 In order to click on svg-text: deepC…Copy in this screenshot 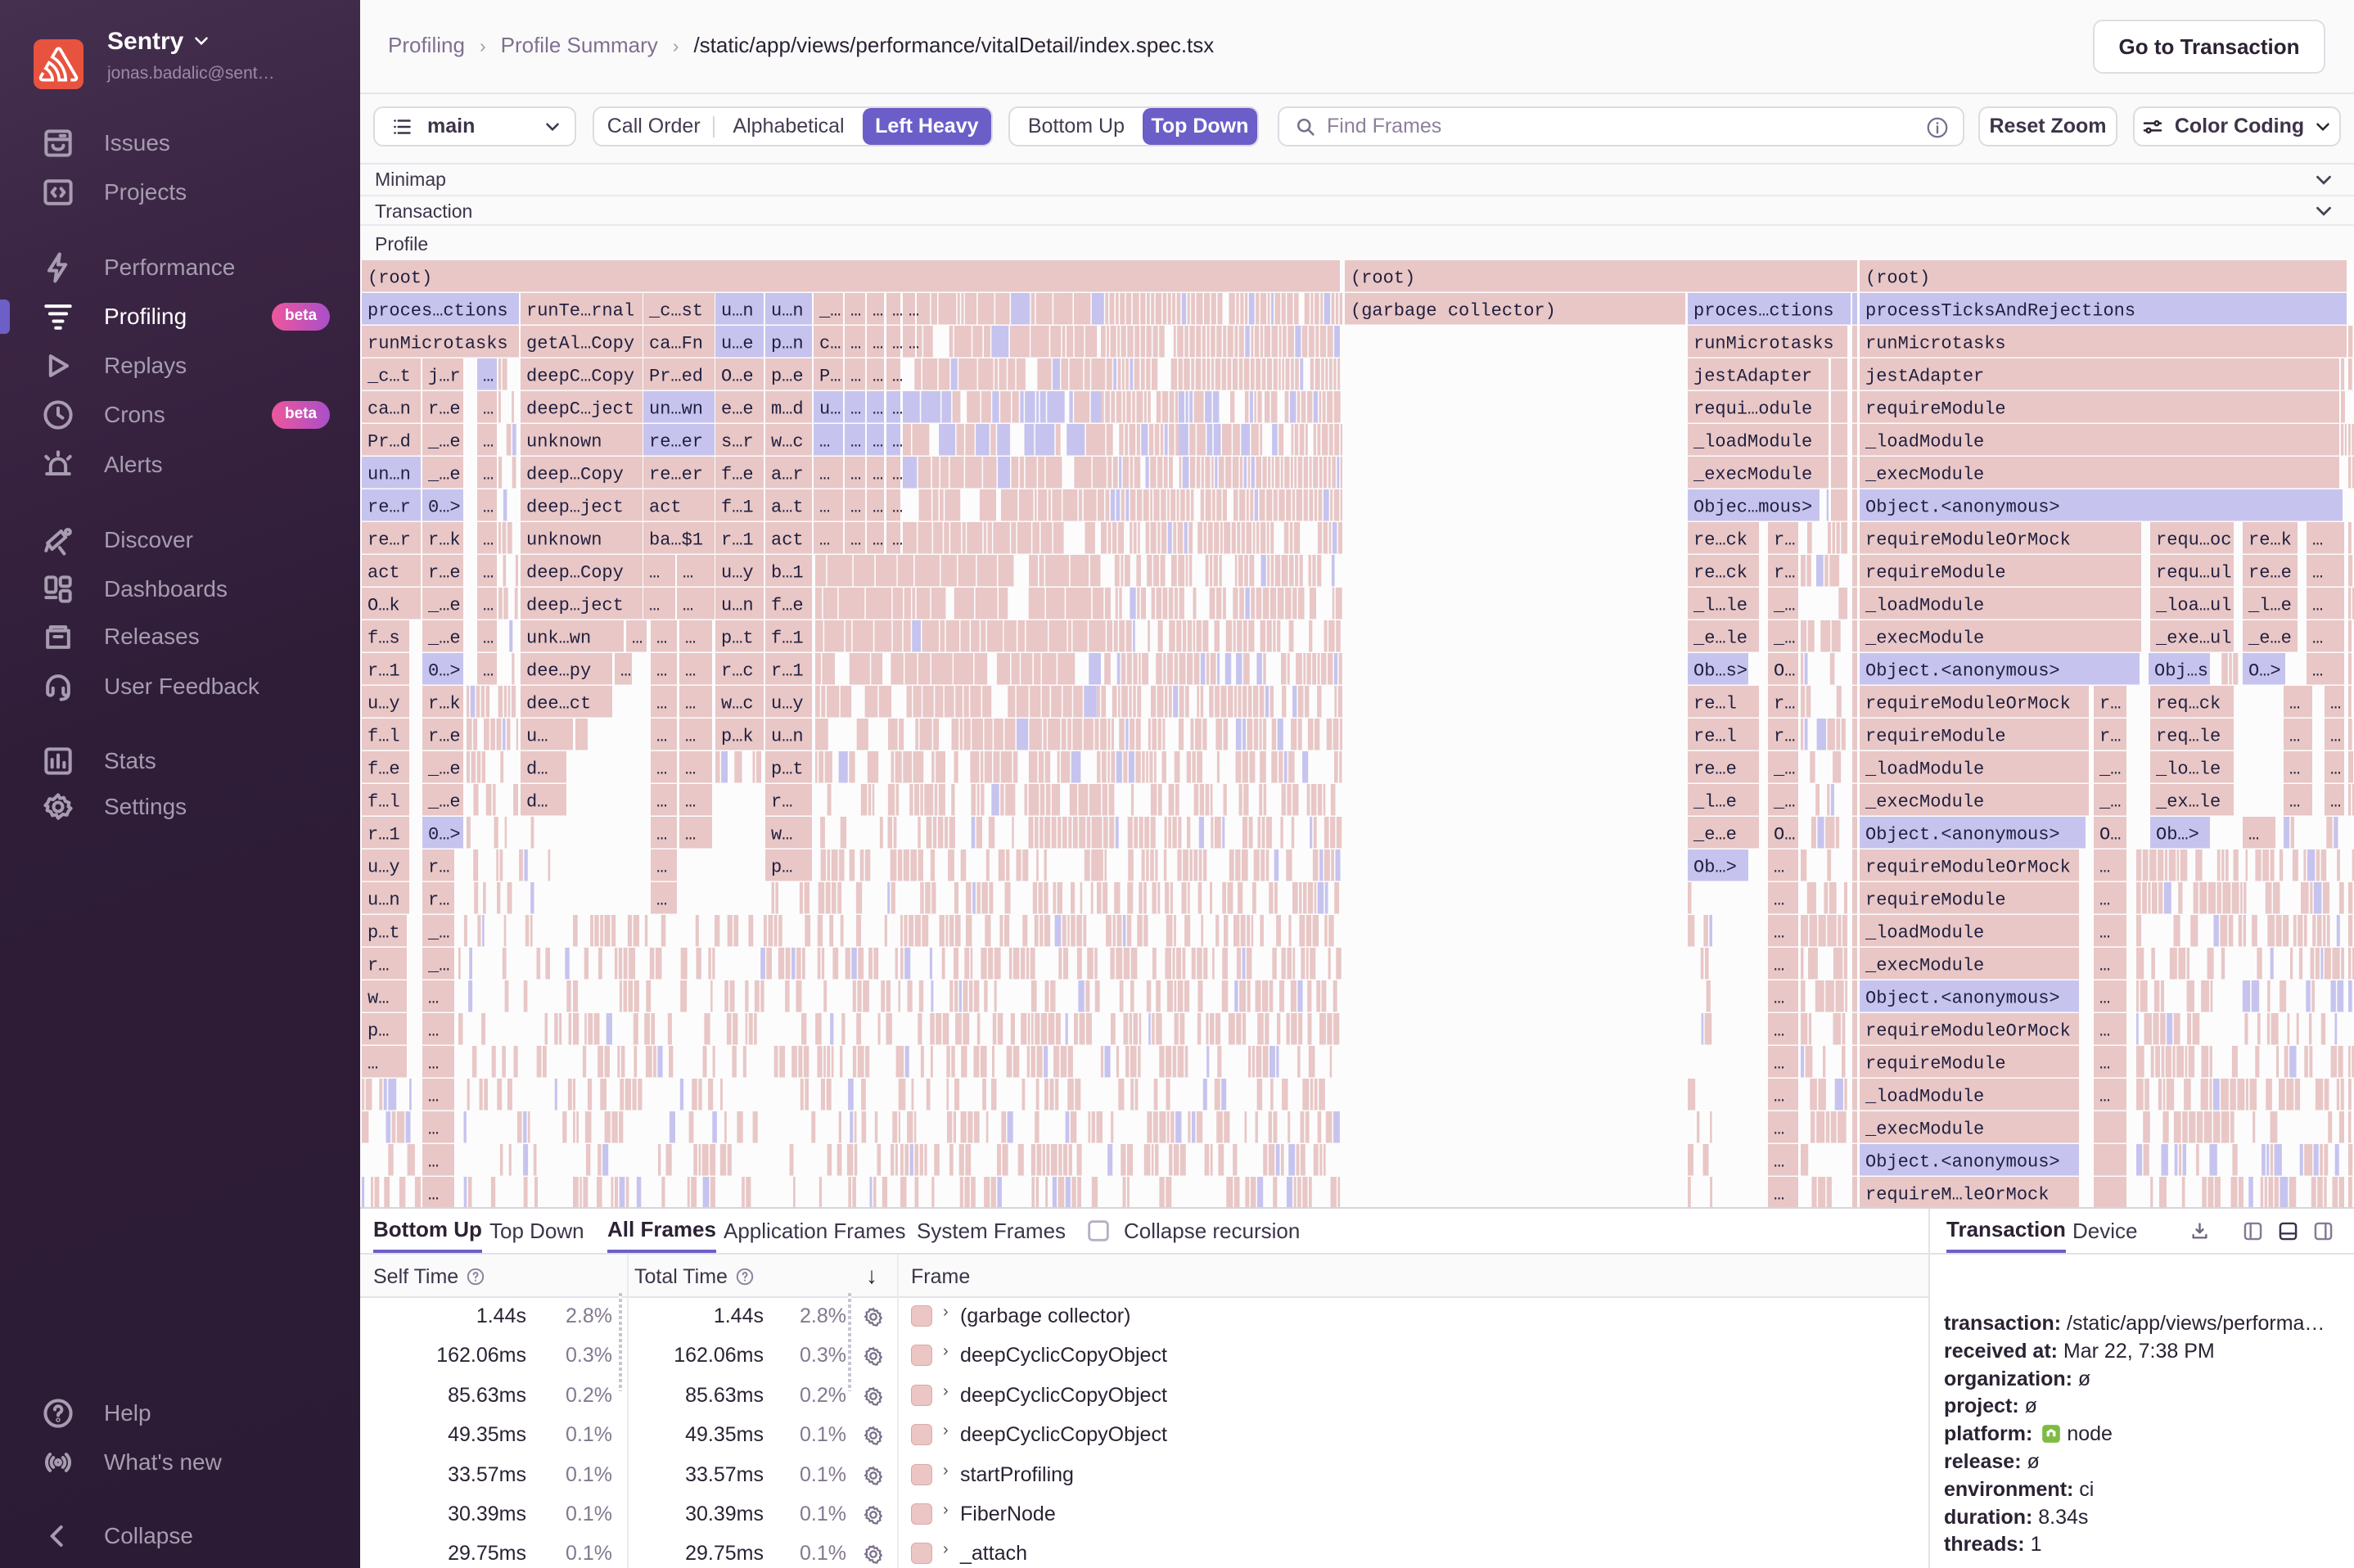, I will do `click(580, 377)`.